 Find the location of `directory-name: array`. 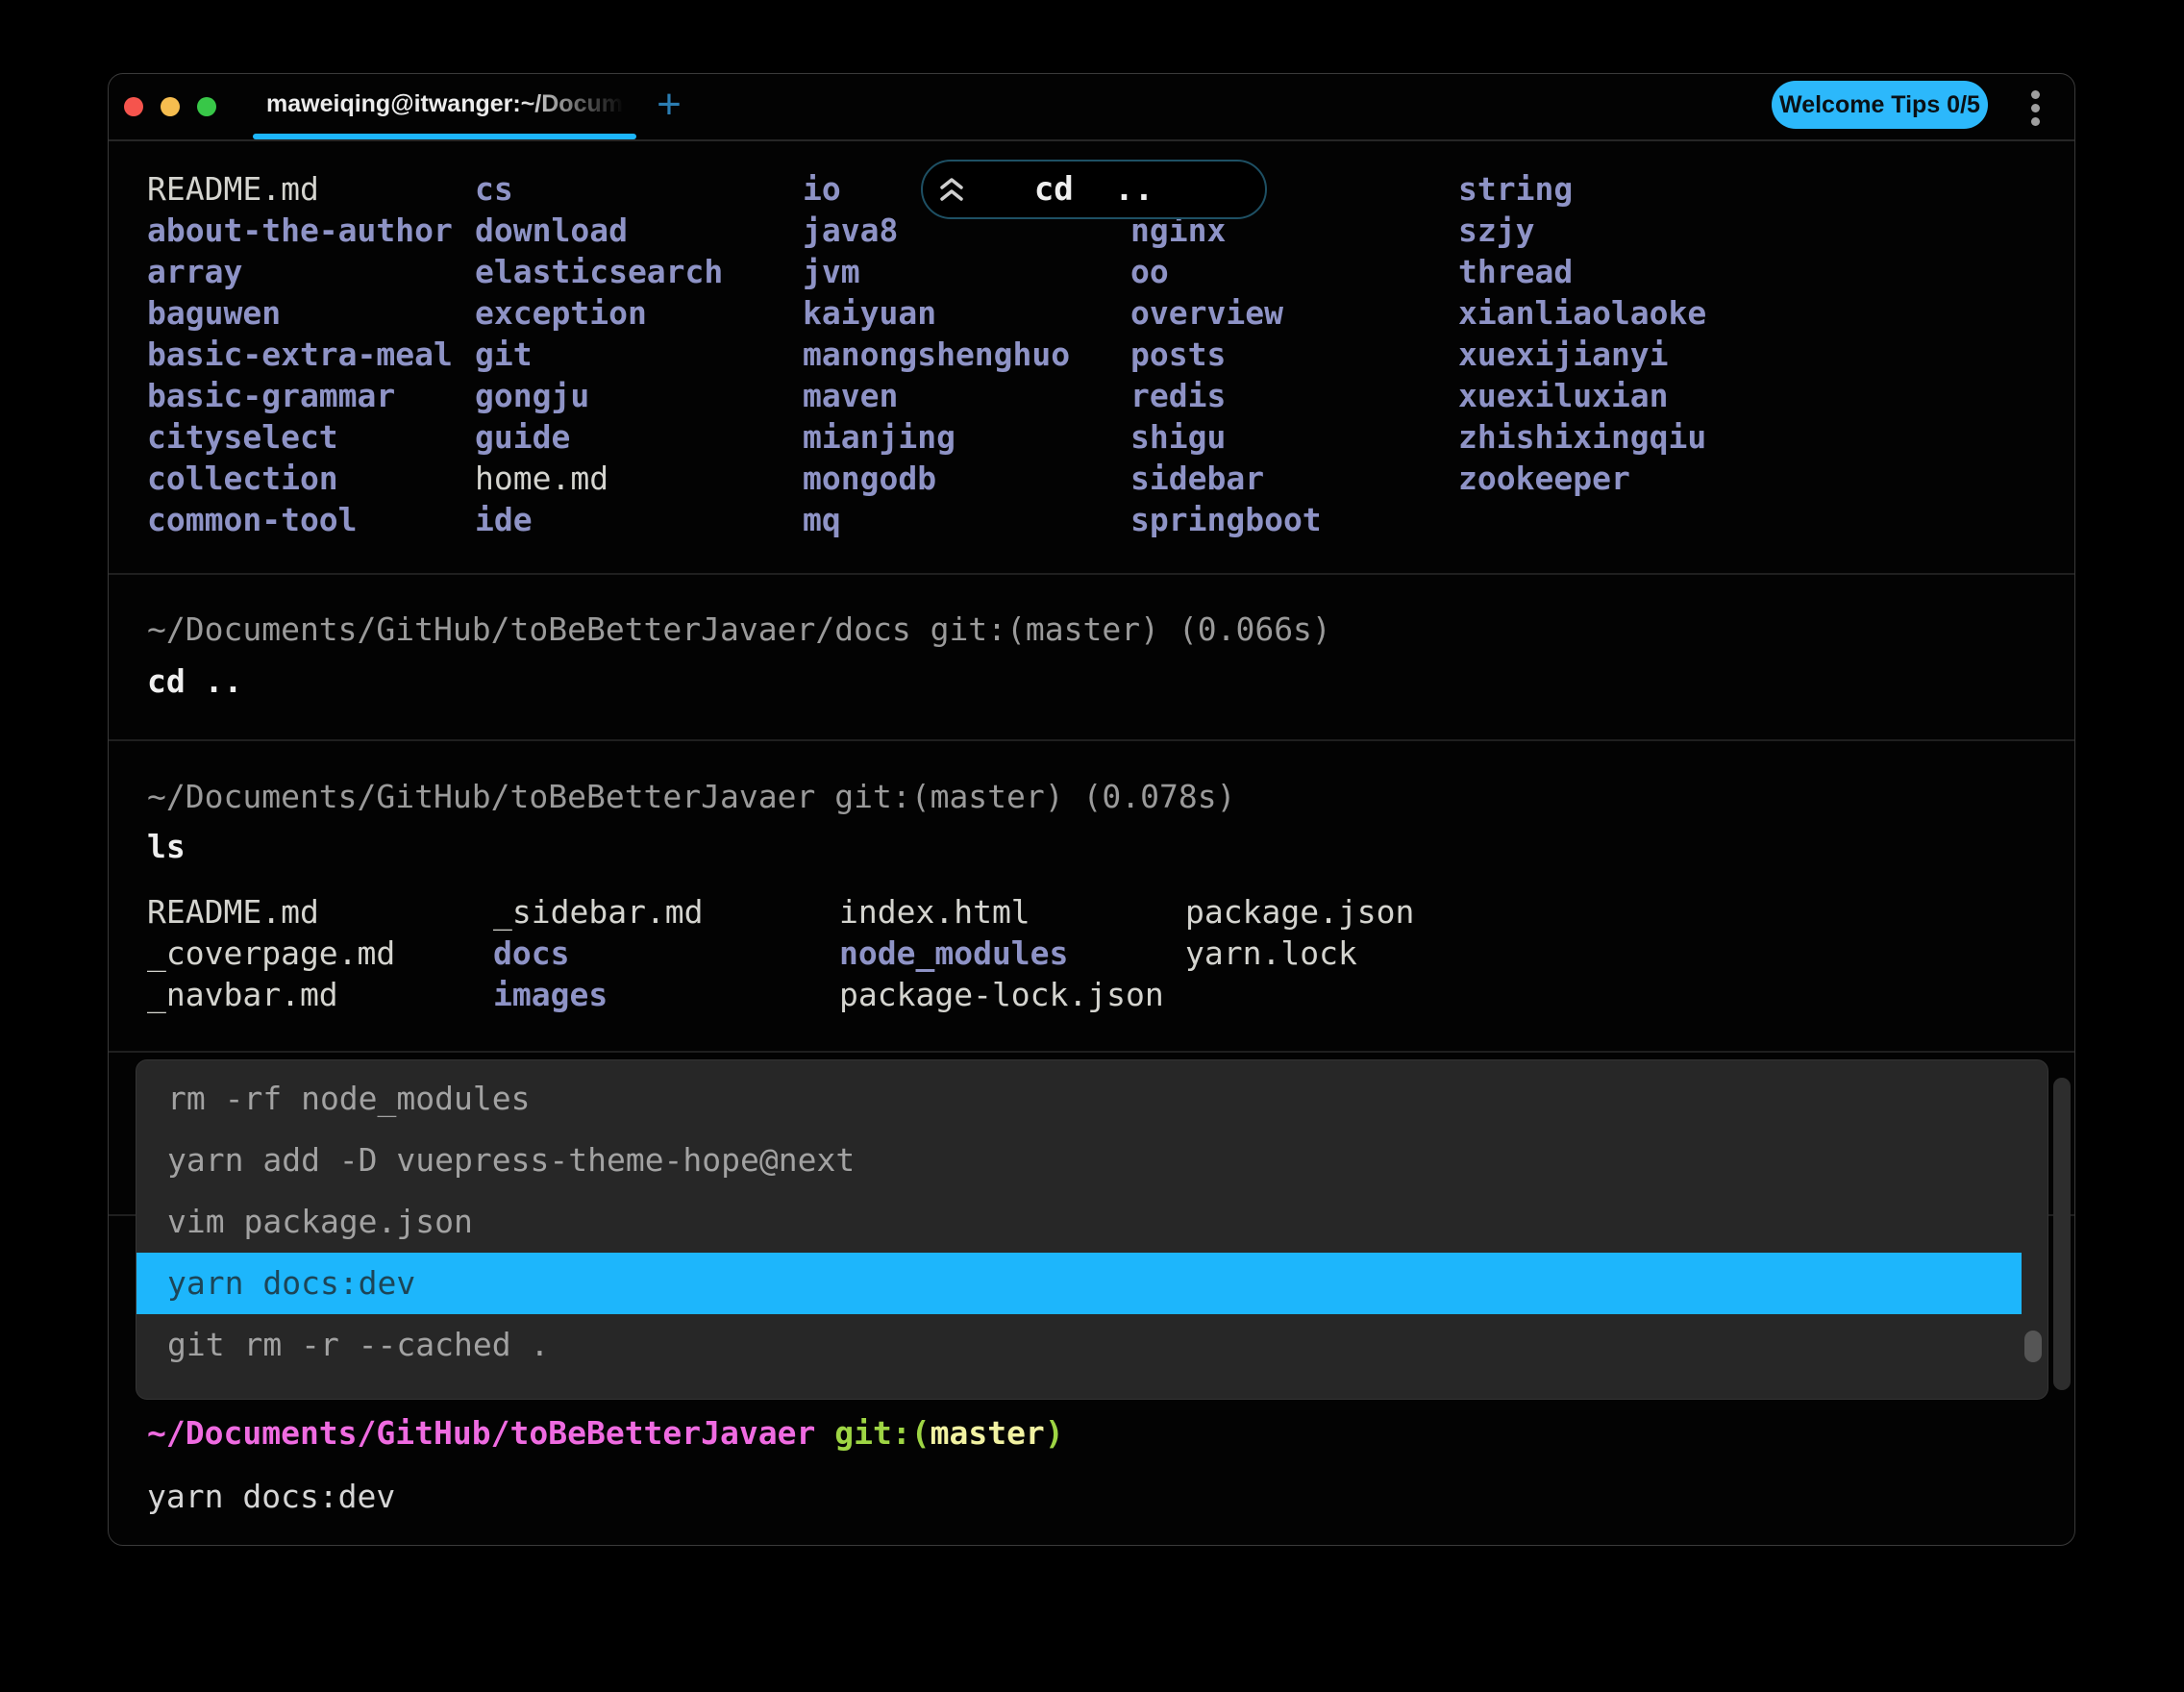

directory-name: array is located at coordinates (195, 271).